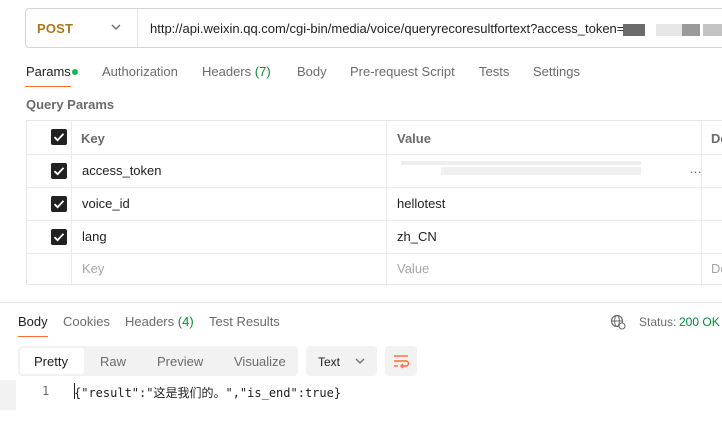  What do you see at coordinates (699, 322) in the screenshot?
I see `status-value: 200 OK` at bounding box center [699, 322].